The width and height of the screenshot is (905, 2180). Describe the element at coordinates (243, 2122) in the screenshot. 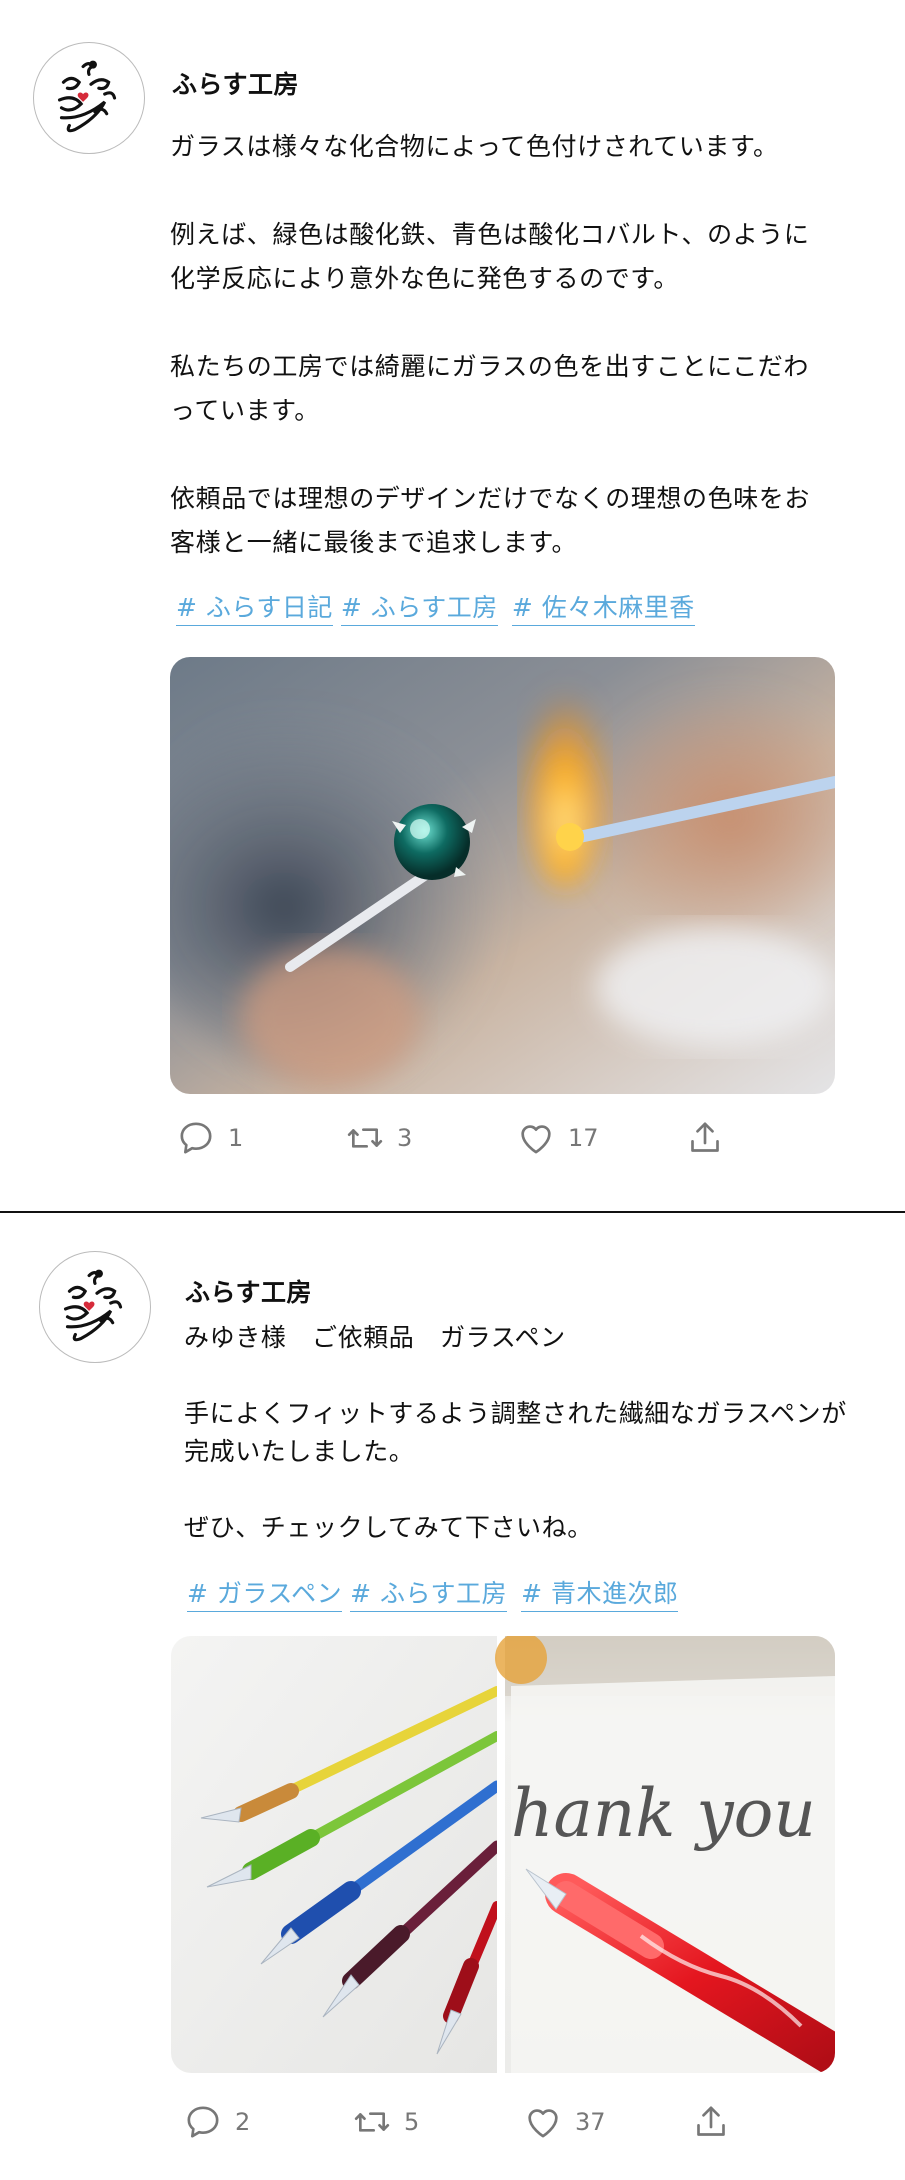

I see `reply-count: 2` at that location.